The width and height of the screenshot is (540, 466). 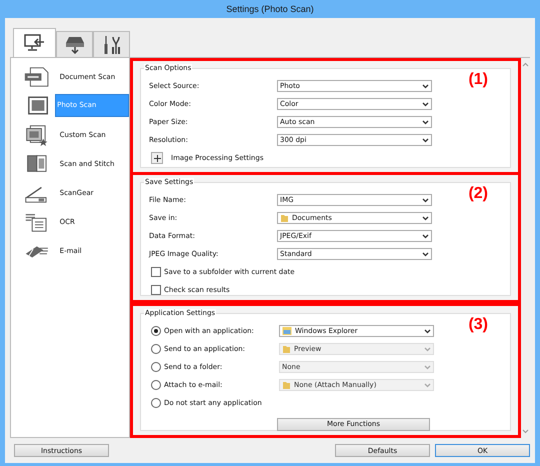 I want to click on section-number: (3), so click(x=478, y=325).